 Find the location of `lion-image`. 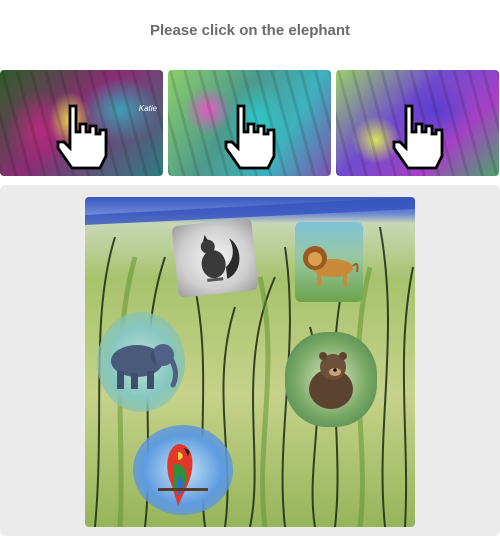

lion-image is located at coordinates (331, 266).